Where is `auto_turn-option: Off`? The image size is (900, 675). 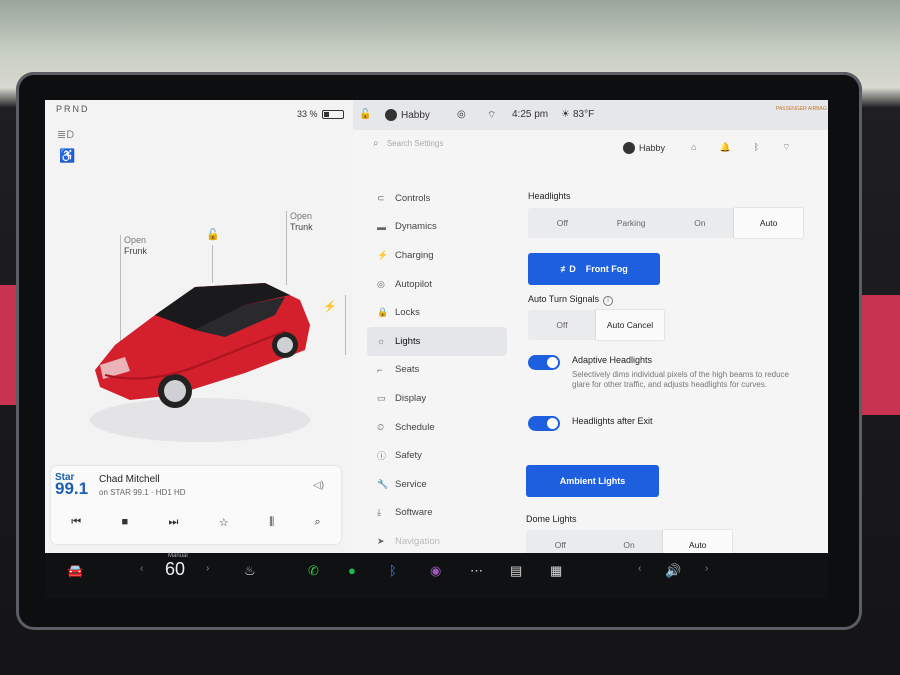
auto_turn-option: Off is located at coordinates (562, 325).